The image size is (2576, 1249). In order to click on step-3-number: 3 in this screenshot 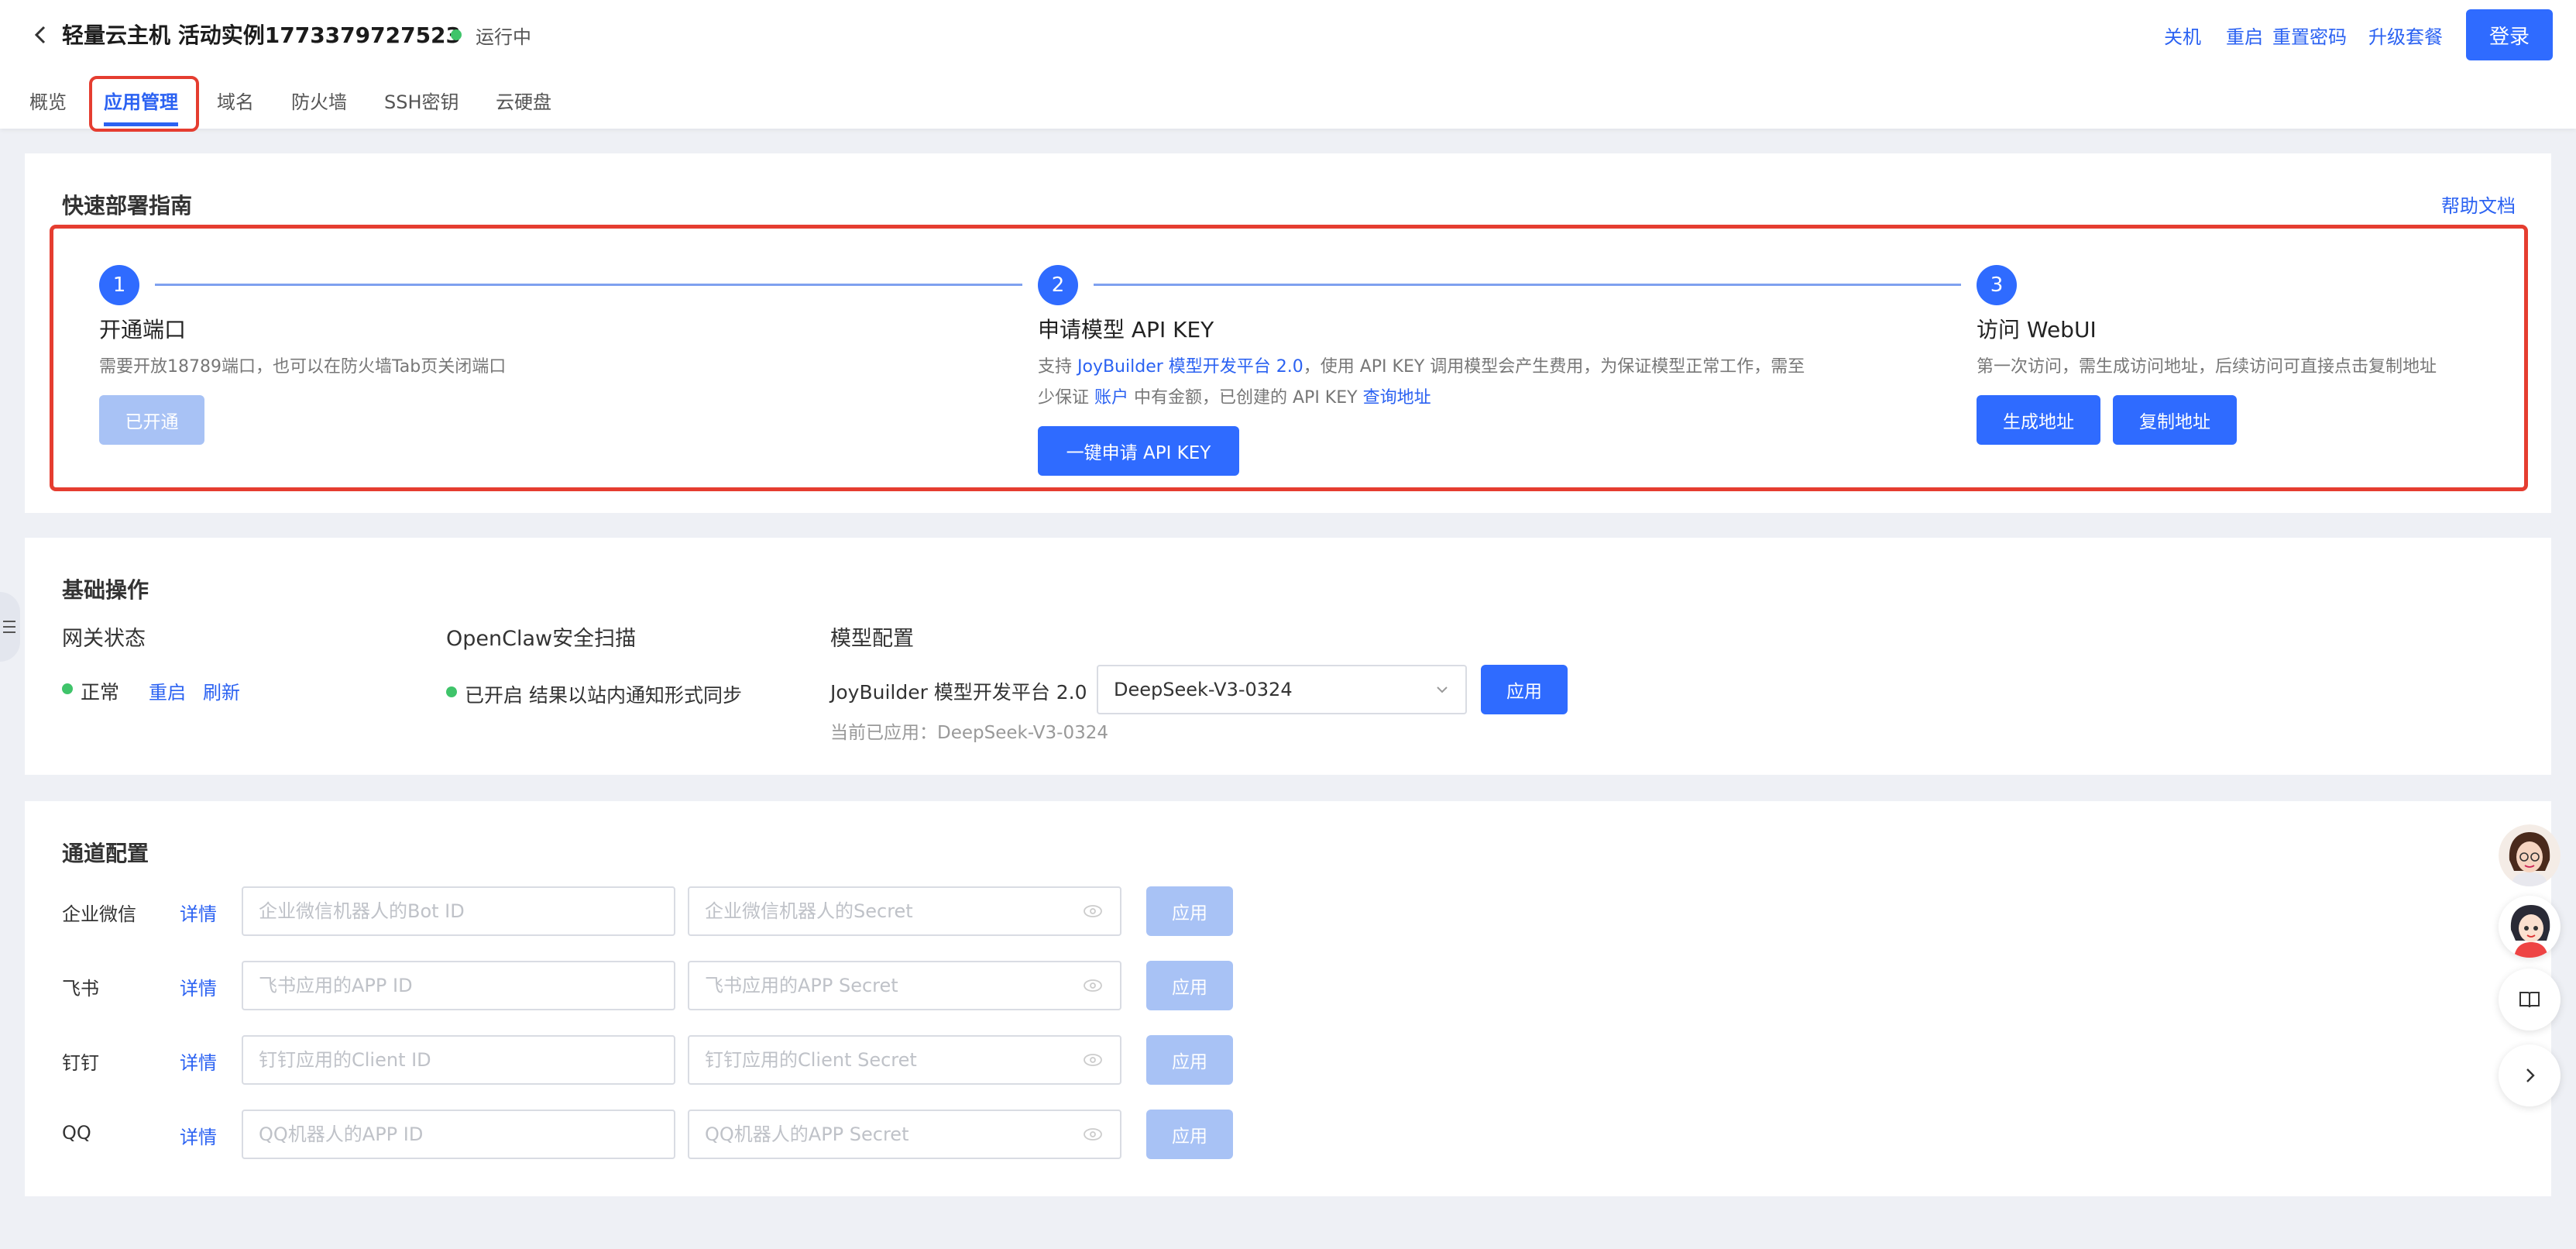, I will do `click(1997, 285)`.